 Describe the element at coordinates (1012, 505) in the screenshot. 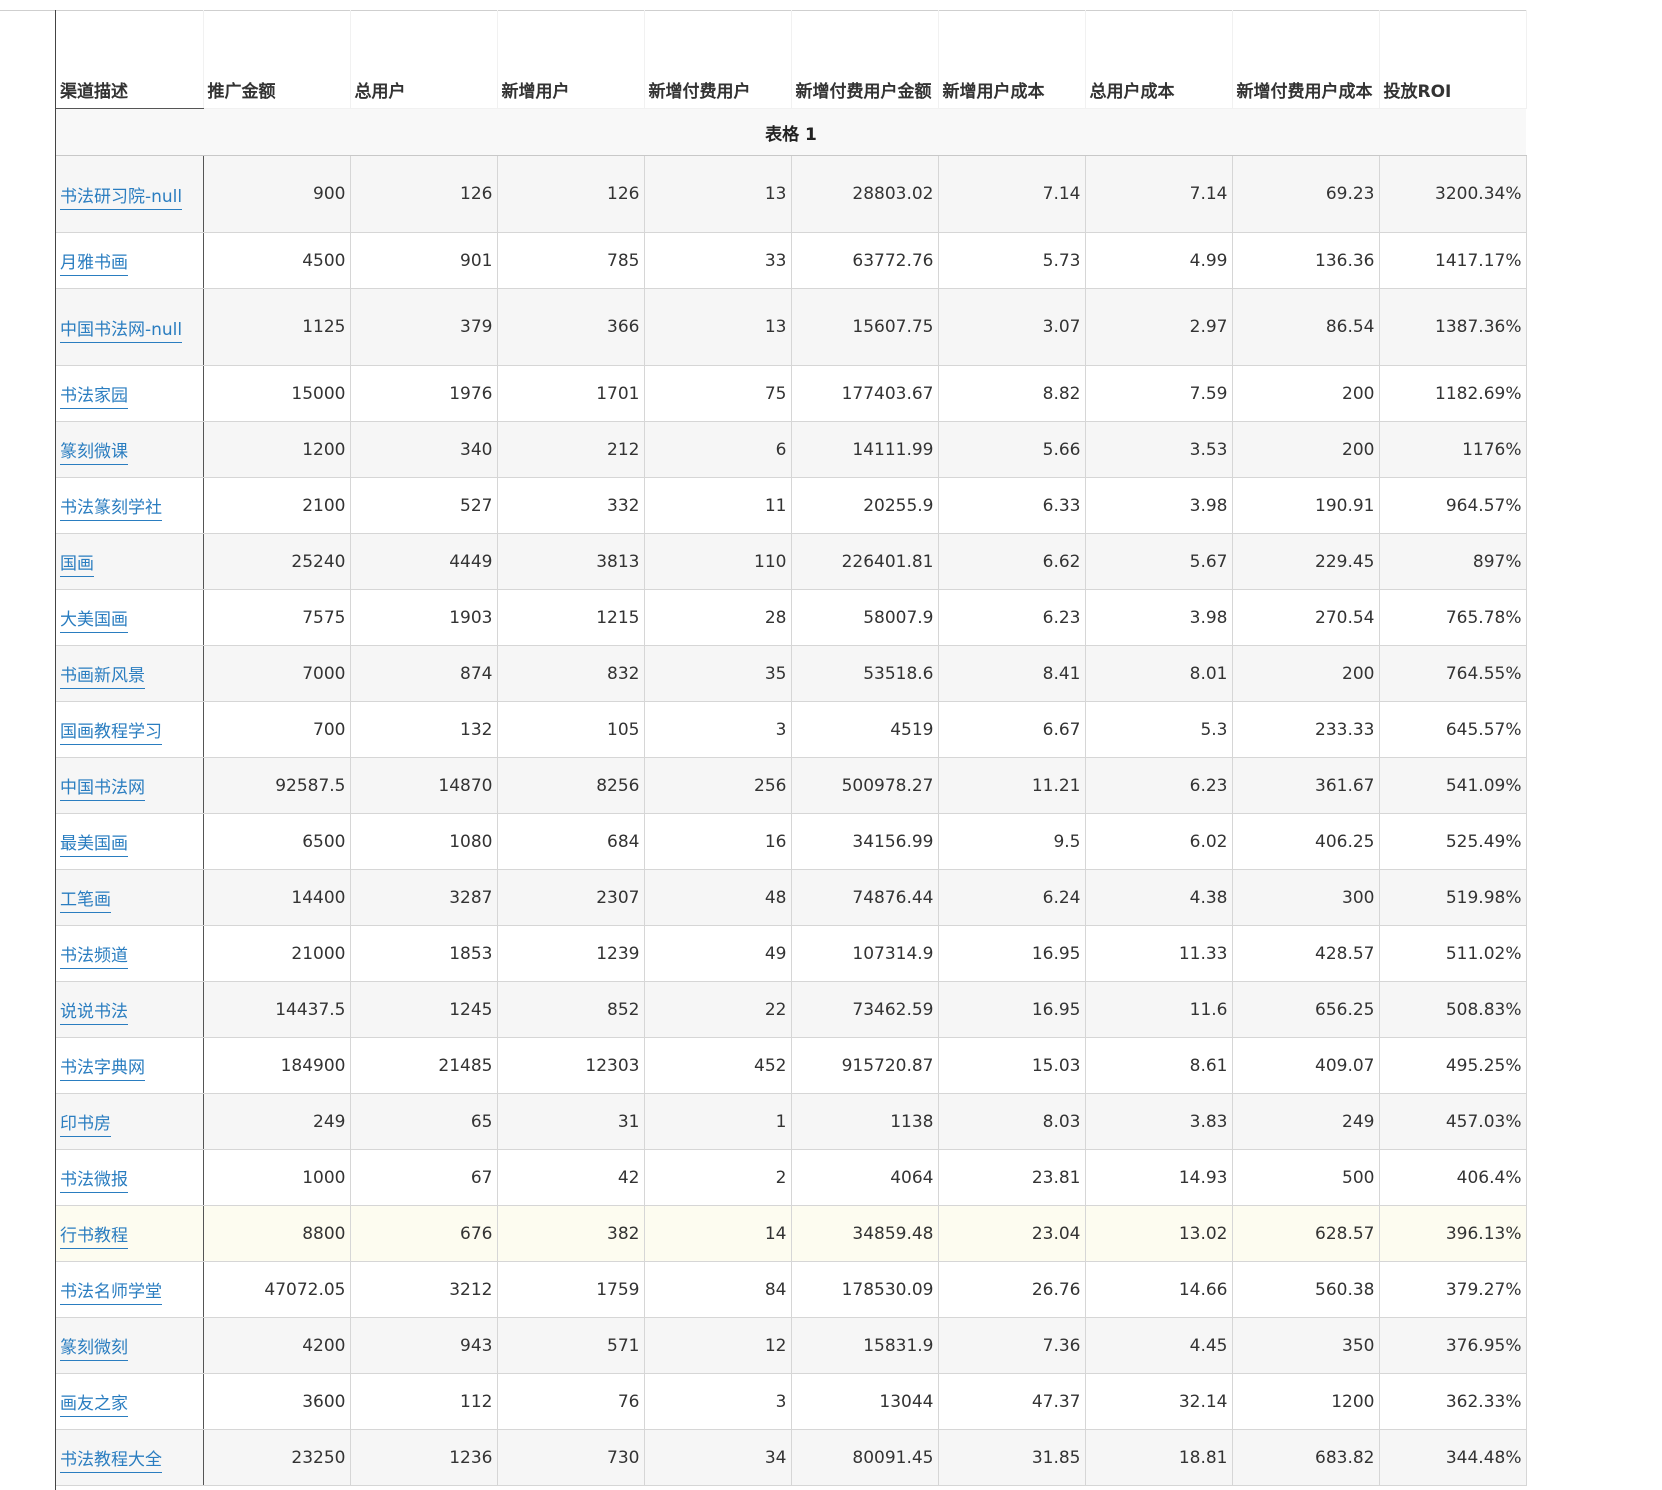

I see `cell-new-user-cost: 6.33` at that location.